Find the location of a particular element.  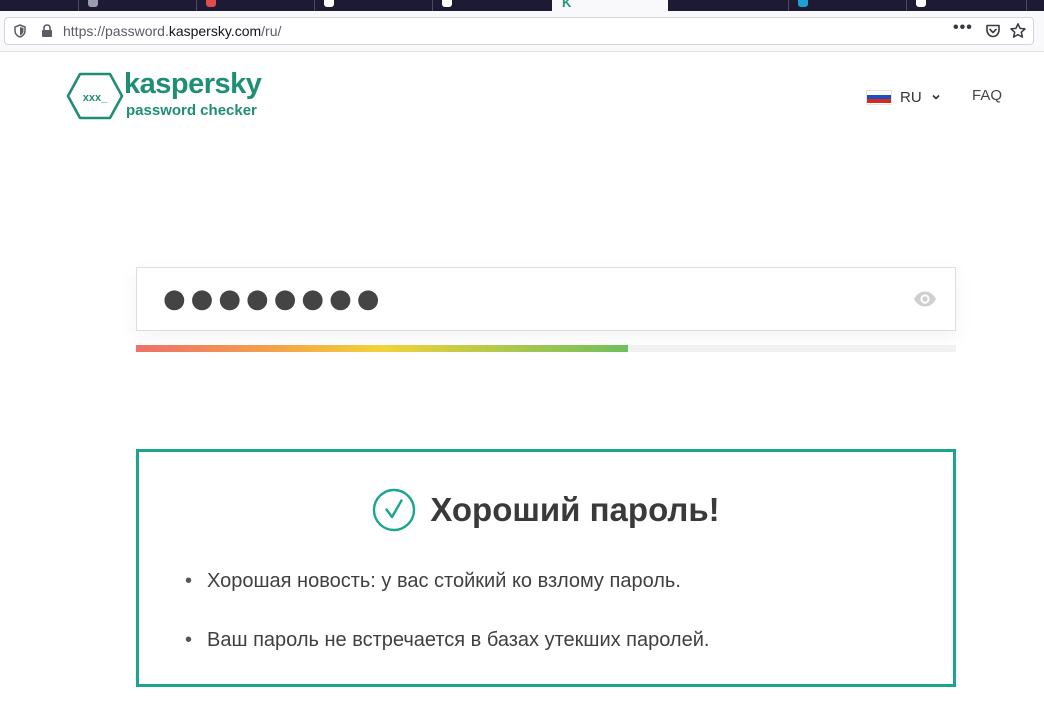

chevron-down-icon is located at coordinates (936, 97).